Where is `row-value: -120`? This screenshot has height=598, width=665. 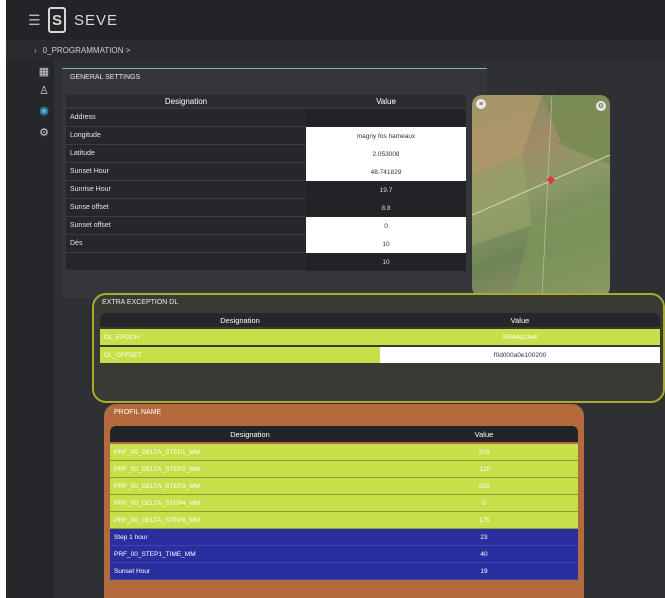
row-value: -120 is located at coordinates (484, 469).